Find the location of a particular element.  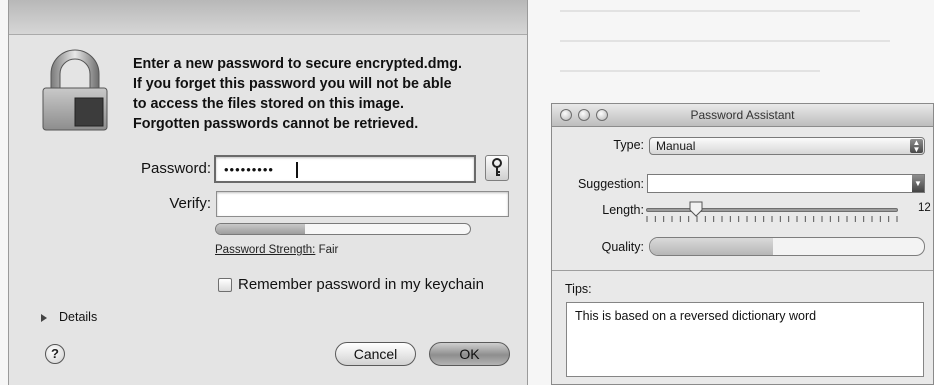

sheet-titlebar is located at coordinates (268, 17).